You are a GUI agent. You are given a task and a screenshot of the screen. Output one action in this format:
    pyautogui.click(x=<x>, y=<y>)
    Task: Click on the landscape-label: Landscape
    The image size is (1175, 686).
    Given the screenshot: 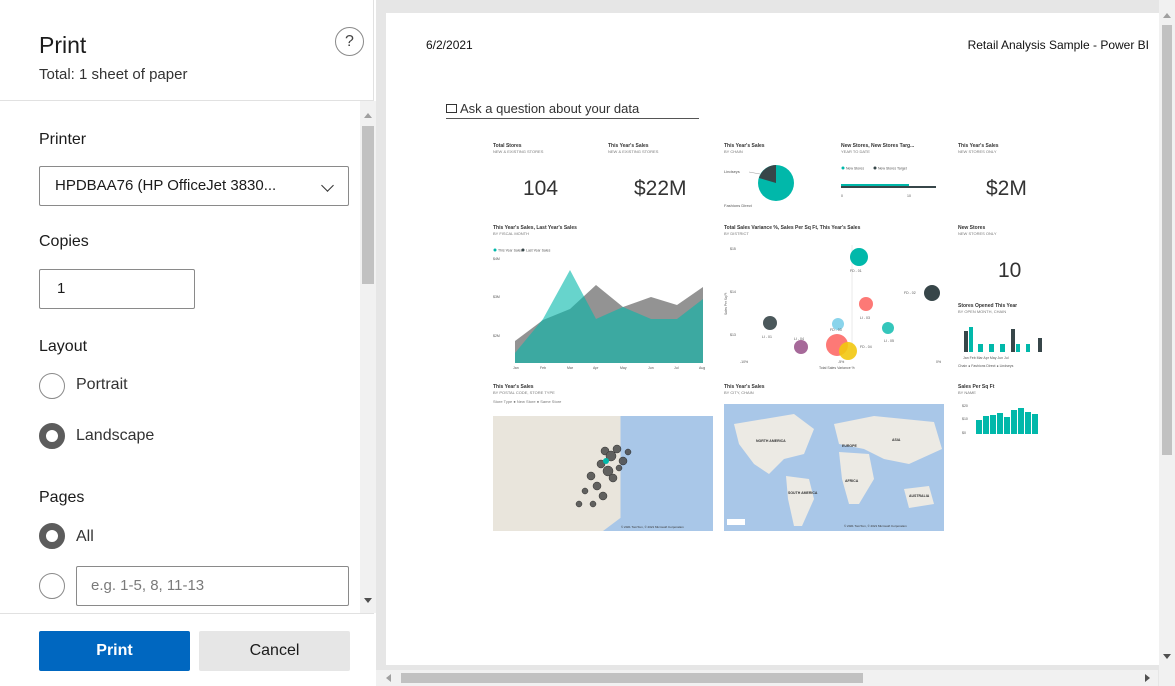 What is the action you would take?
    pyautogui.click(x=115, y=436)
    